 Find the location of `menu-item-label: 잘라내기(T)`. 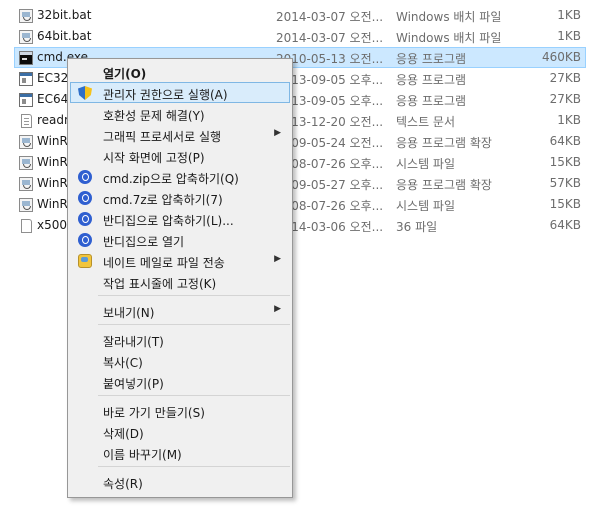

menu-item-label: 잘라내기(T) is located at coordinates (133, 342).